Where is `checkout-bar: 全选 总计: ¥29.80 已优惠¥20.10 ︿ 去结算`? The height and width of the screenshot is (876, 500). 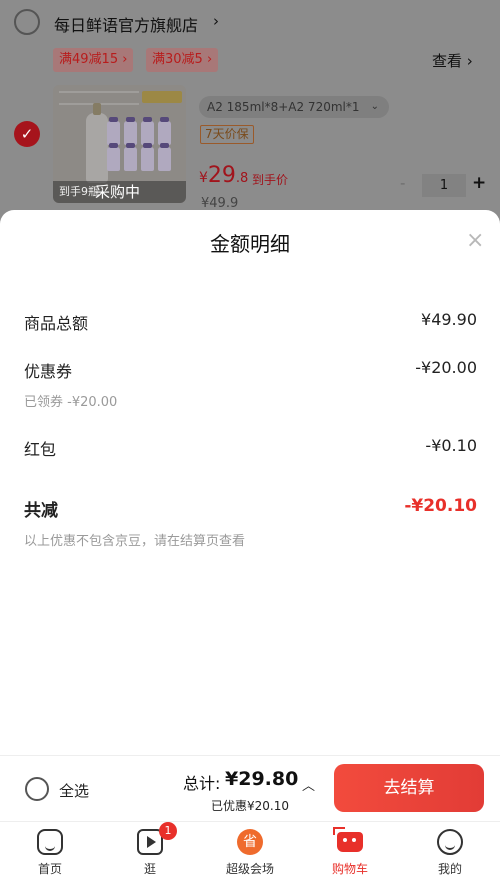 checkout-bar: 全选 总计: ¥29.80 已优惠¥20.10 ︿ 去结算 is located at coordinates (250, 788).